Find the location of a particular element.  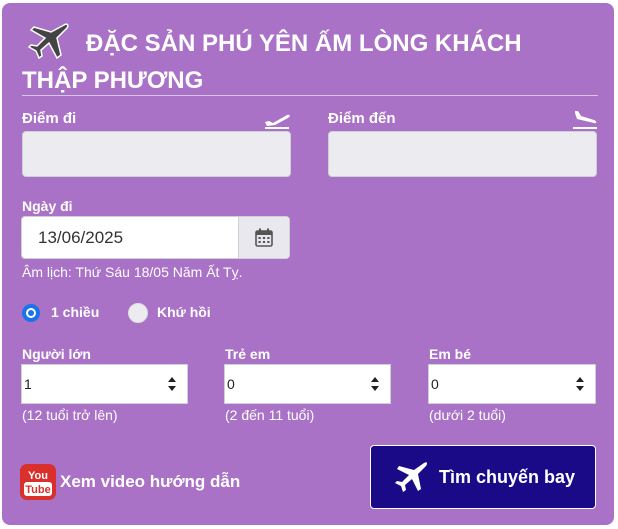

adults-select: 1 is located at coordinates (104, 384).